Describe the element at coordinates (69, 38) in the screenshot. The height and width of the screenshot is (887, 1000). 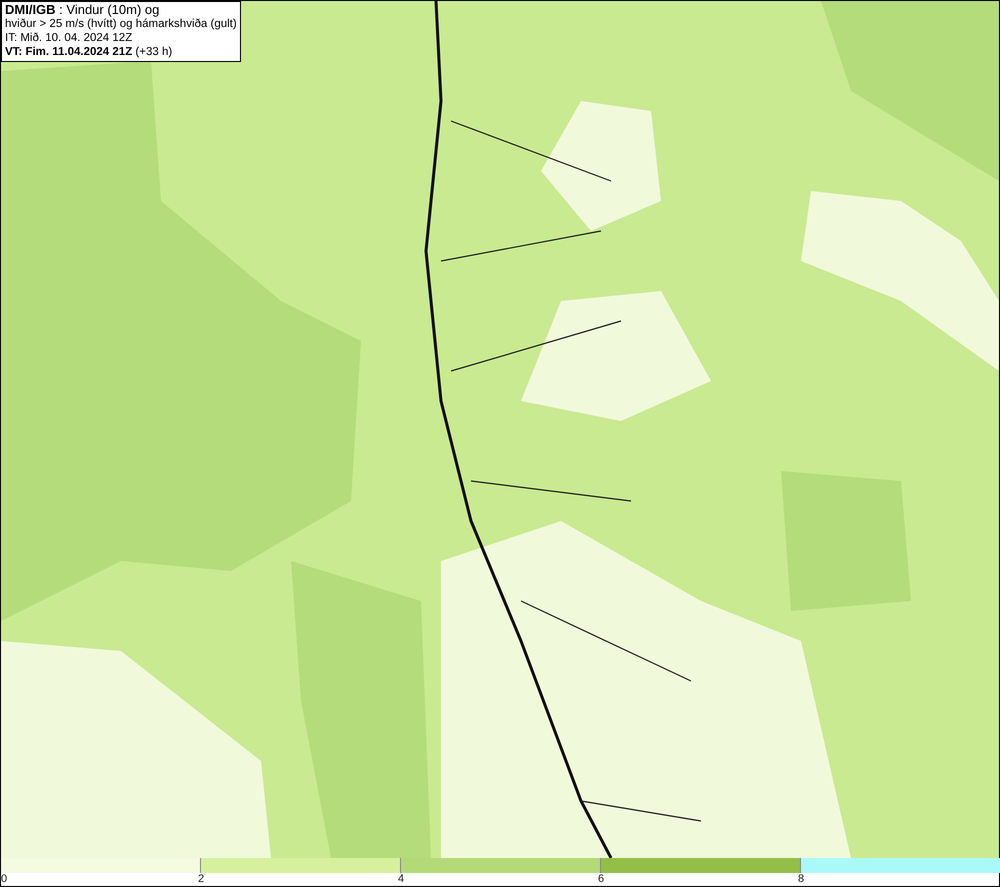
I see `title-line: IT: Mið. 10. 04. 2024 12Z` at that location.